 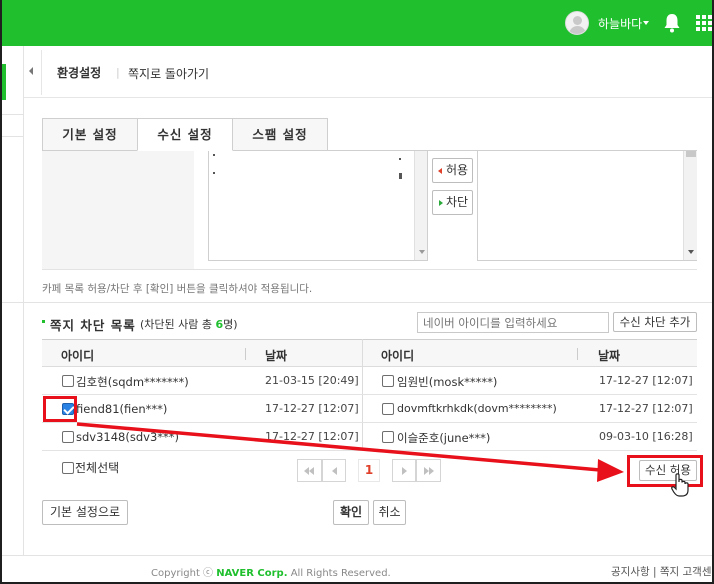 What do you see at coordinates (90, 134) in the screenshot?
I see `tab-basic-settings: 기본 설정` at bounding box center [90, 134].